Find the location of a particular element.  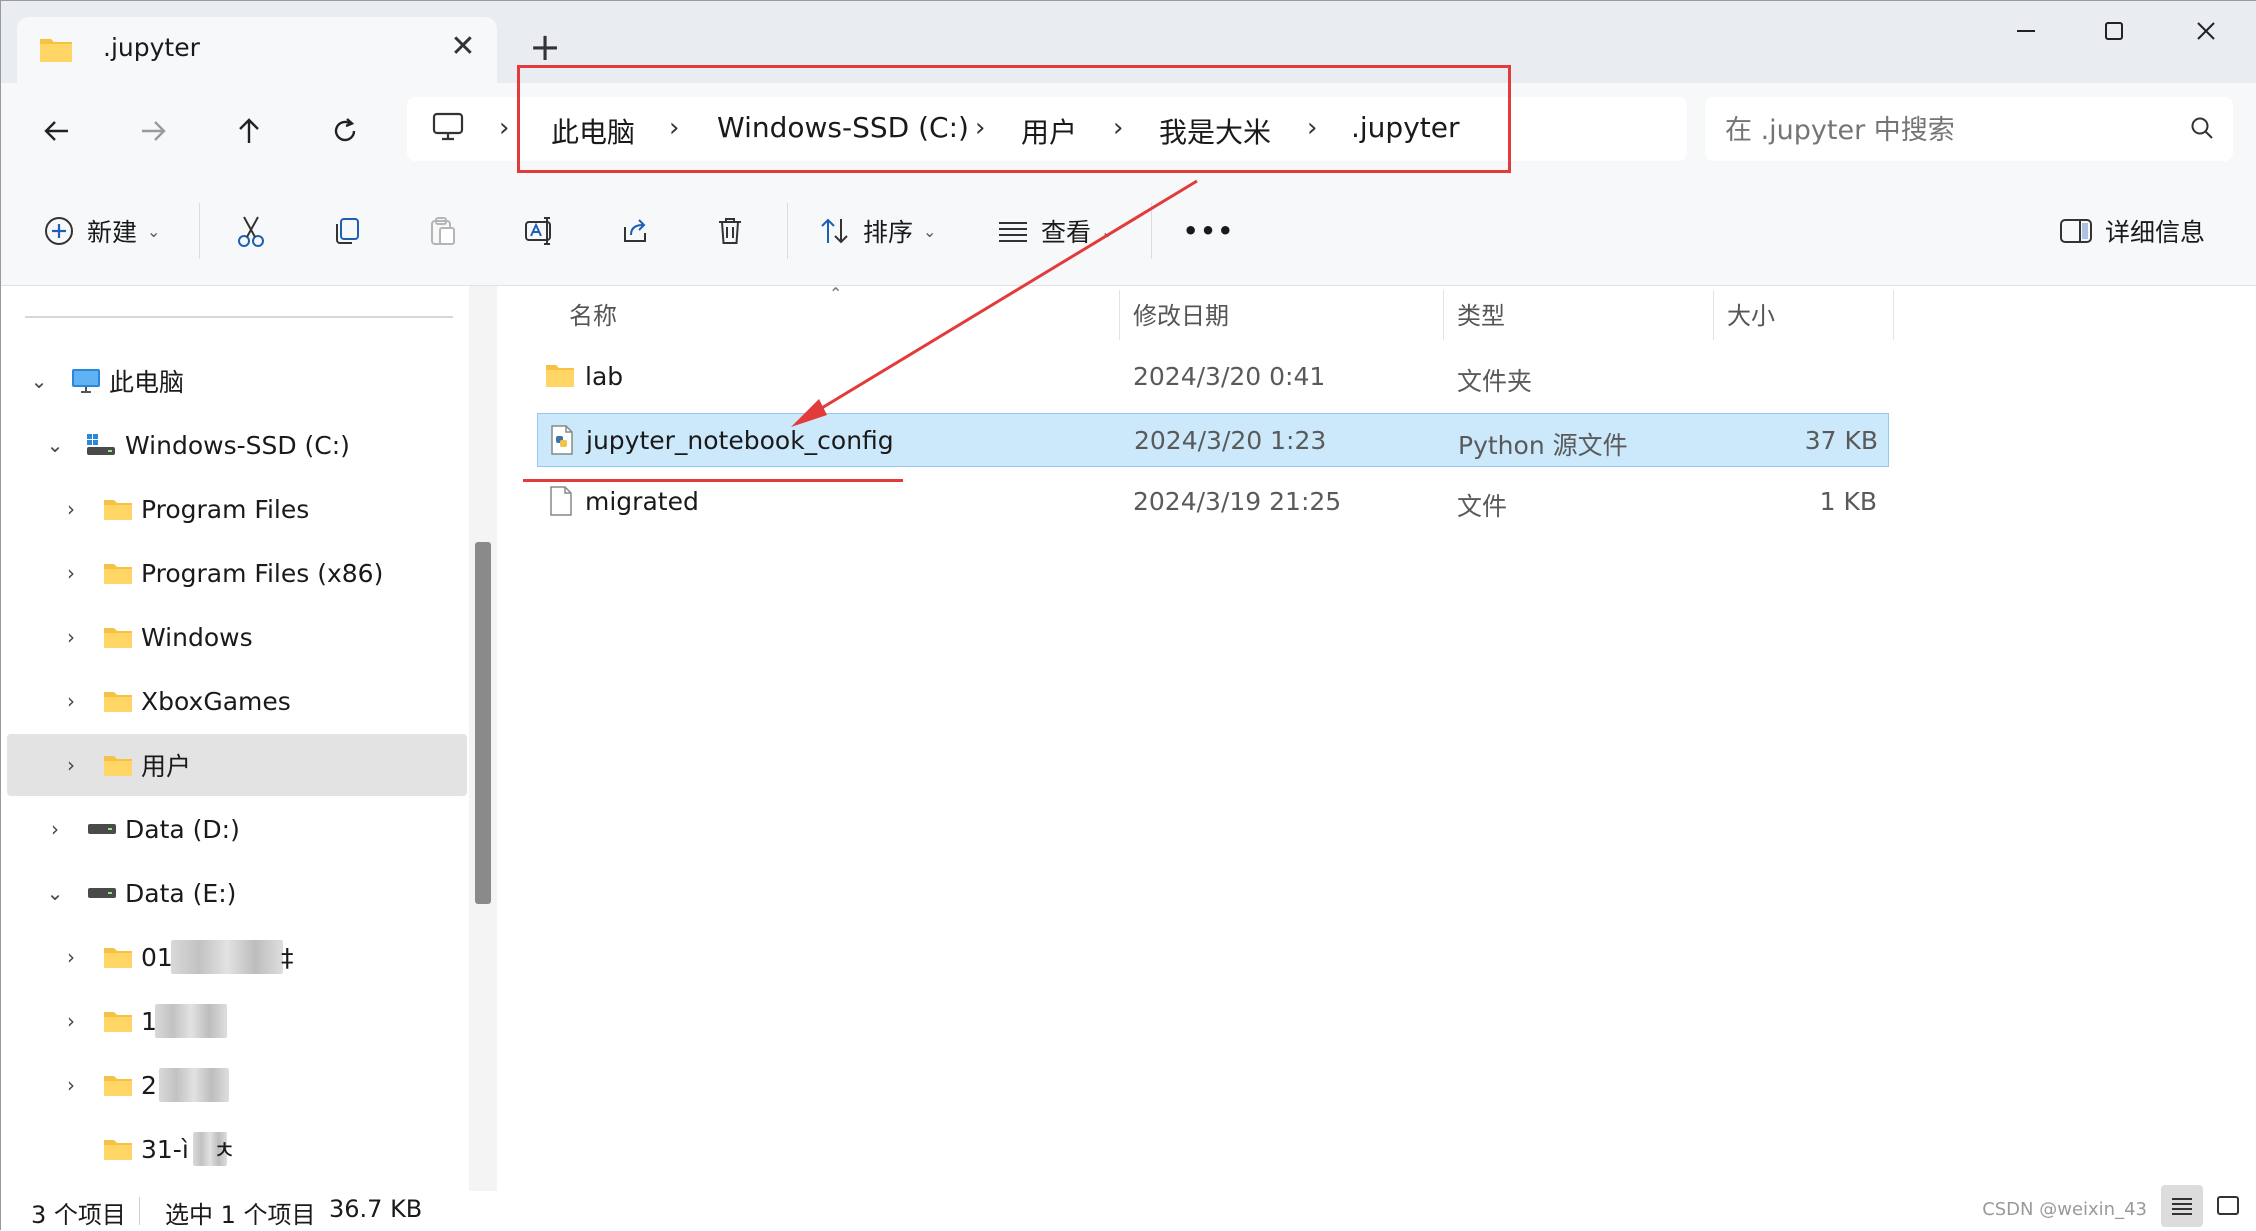

sidebar-item-xboxgames: › XboxGames is located at coordinates (237, 701).